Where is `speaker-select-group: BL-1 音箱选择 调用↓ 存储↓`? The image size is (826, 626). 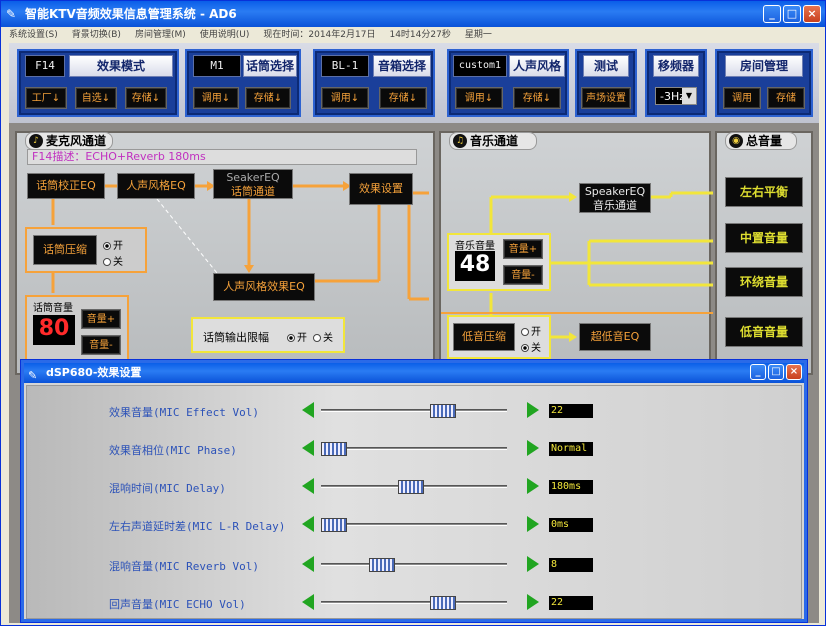
speaker-select-group: BL-1 音箱选择 调用↓ 存储↓ is located at coordinates (374, 83).